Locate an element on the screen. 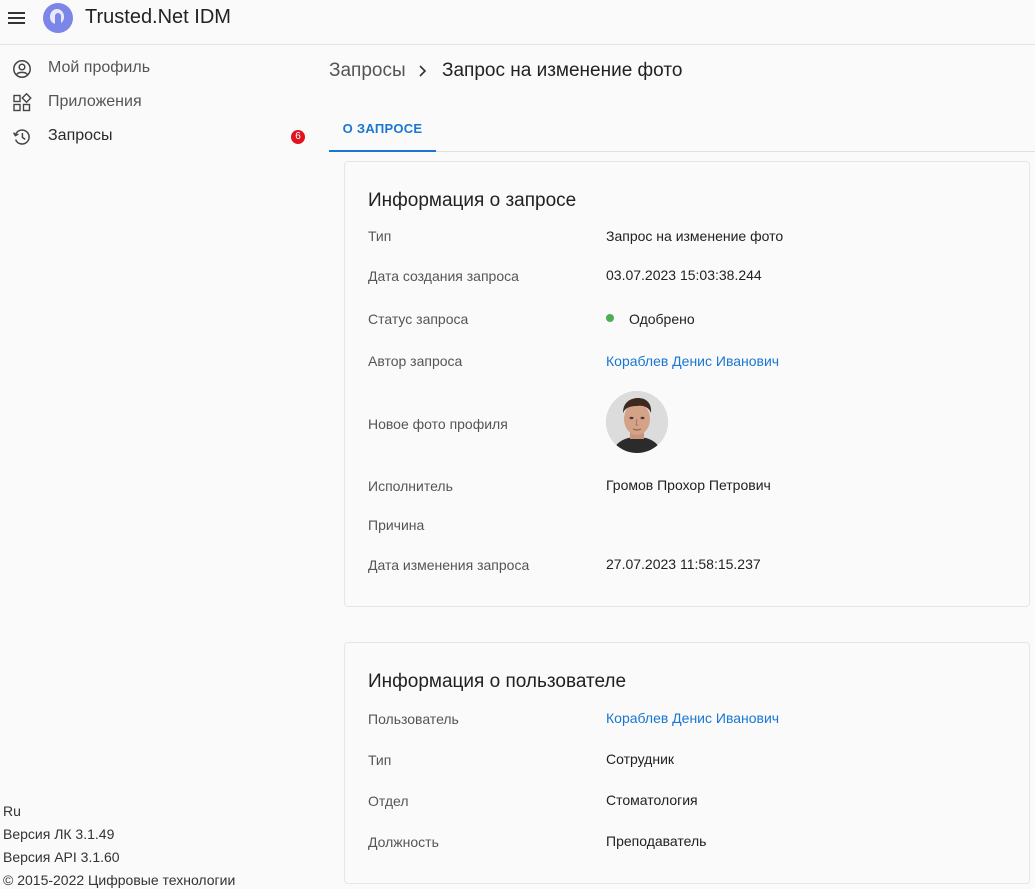 Image resolution: width=1035 pixels, height=889 pixels. field-label-user: Пользователь is located at coordinates (413, 719).